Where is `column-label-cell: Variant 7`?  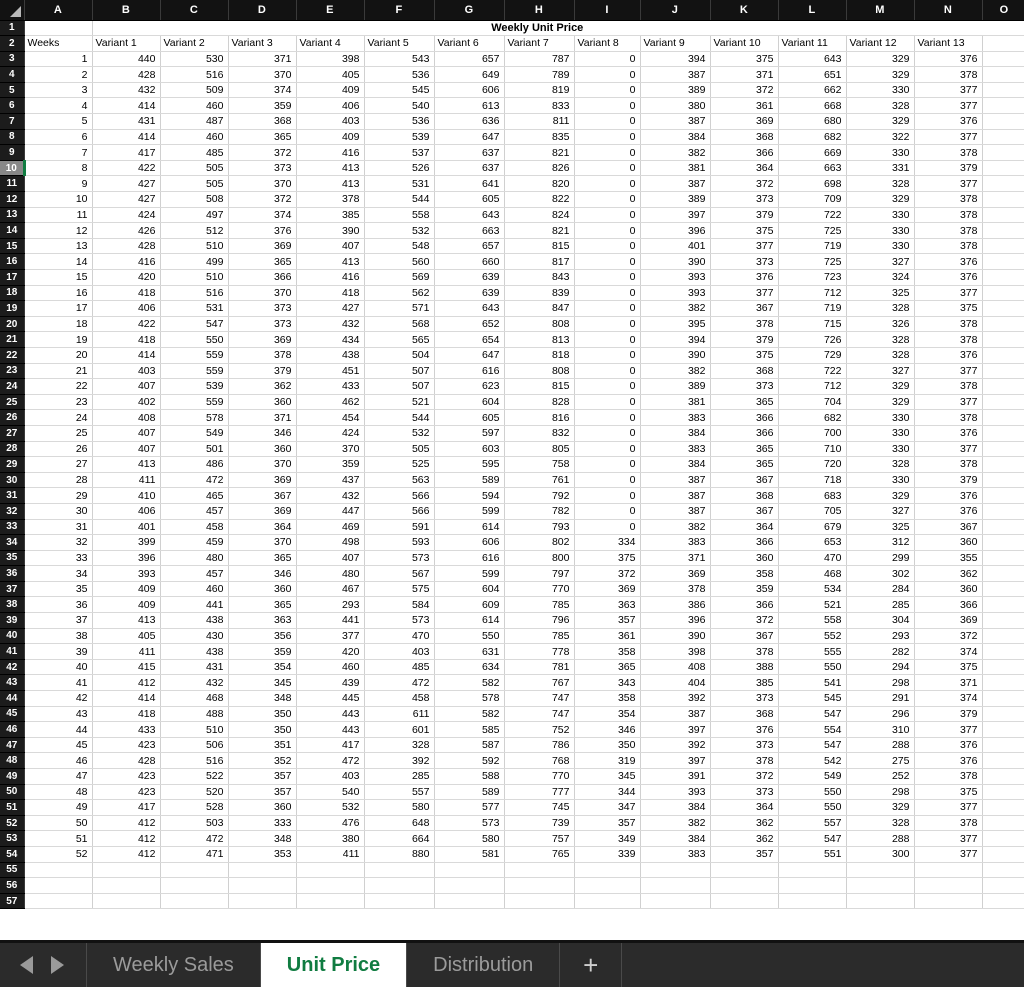 column-label-cell: Variant 7 is located at coordinates (539, 43).